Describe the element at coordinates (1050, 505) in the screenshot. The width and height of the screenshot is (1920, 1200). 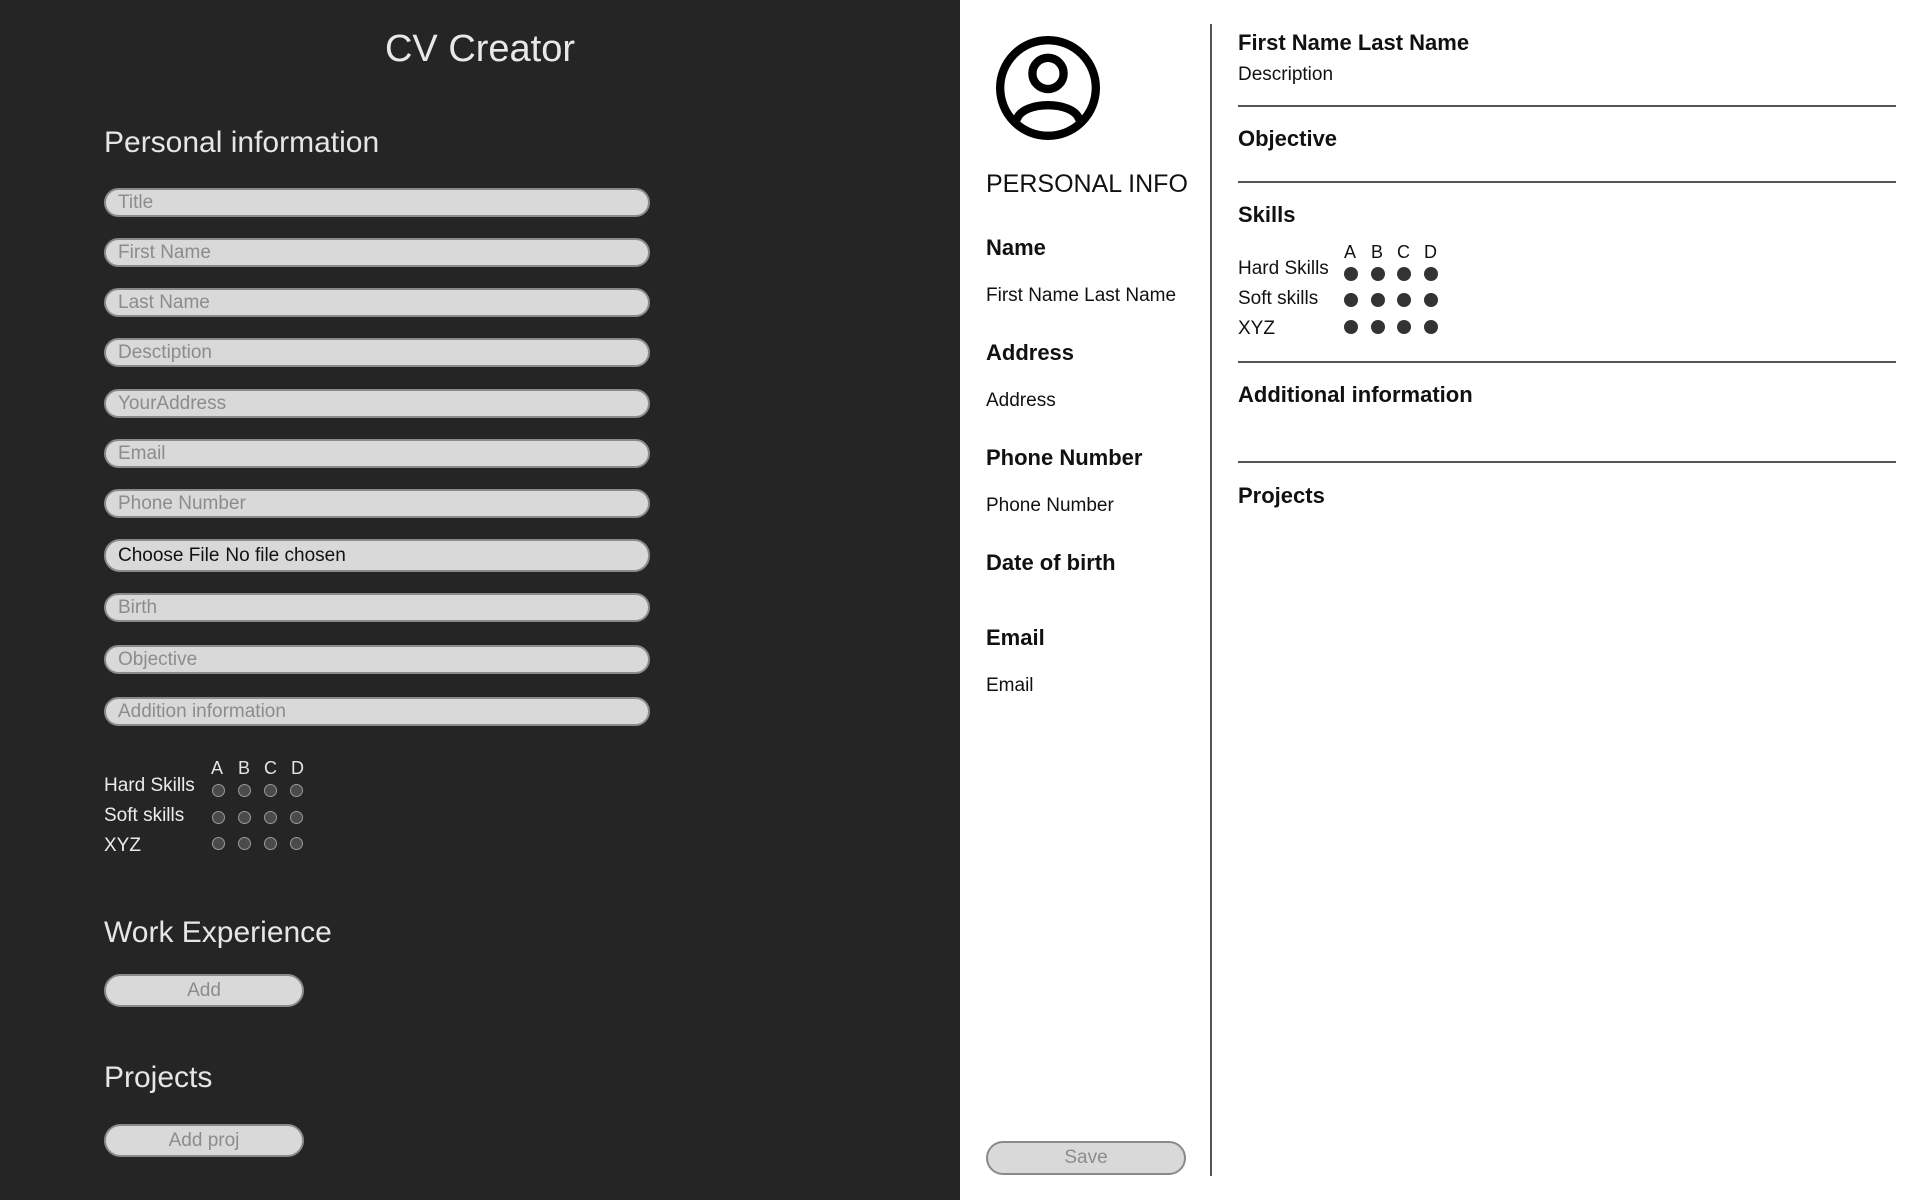
I see `phone-value: Phone Number` at that location.